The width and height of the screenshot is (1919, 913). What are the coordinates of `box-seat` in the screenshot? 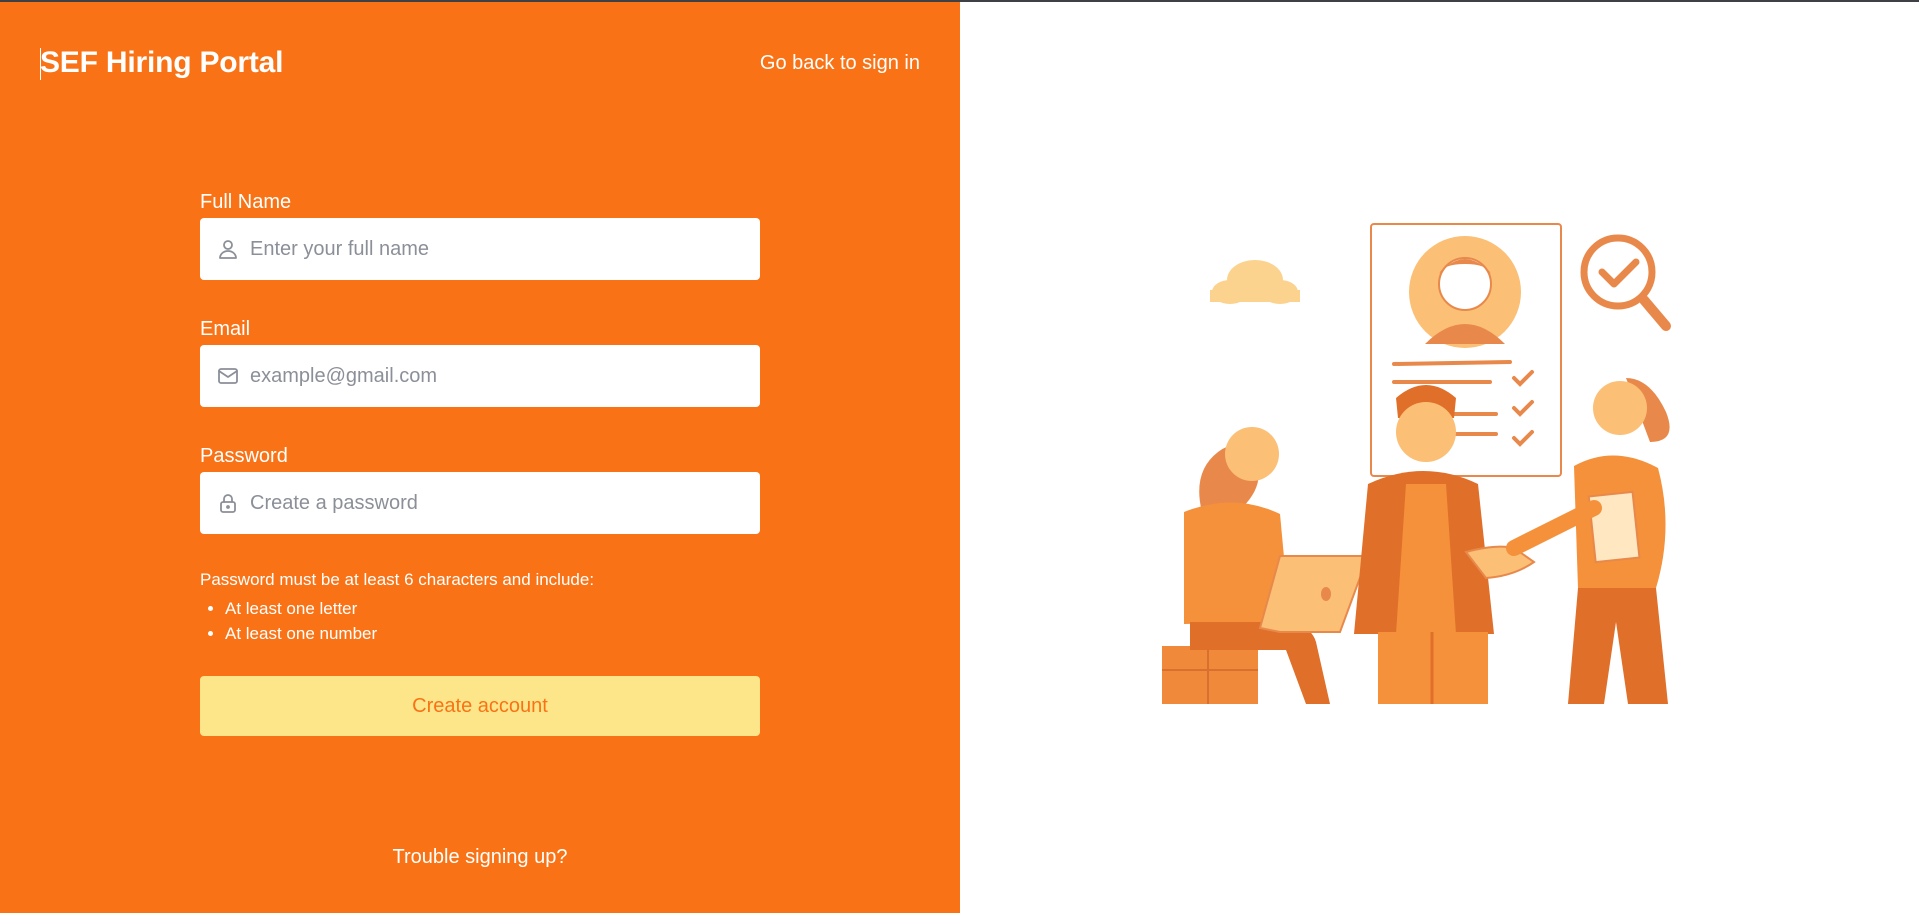 It's located at (1210, 675).